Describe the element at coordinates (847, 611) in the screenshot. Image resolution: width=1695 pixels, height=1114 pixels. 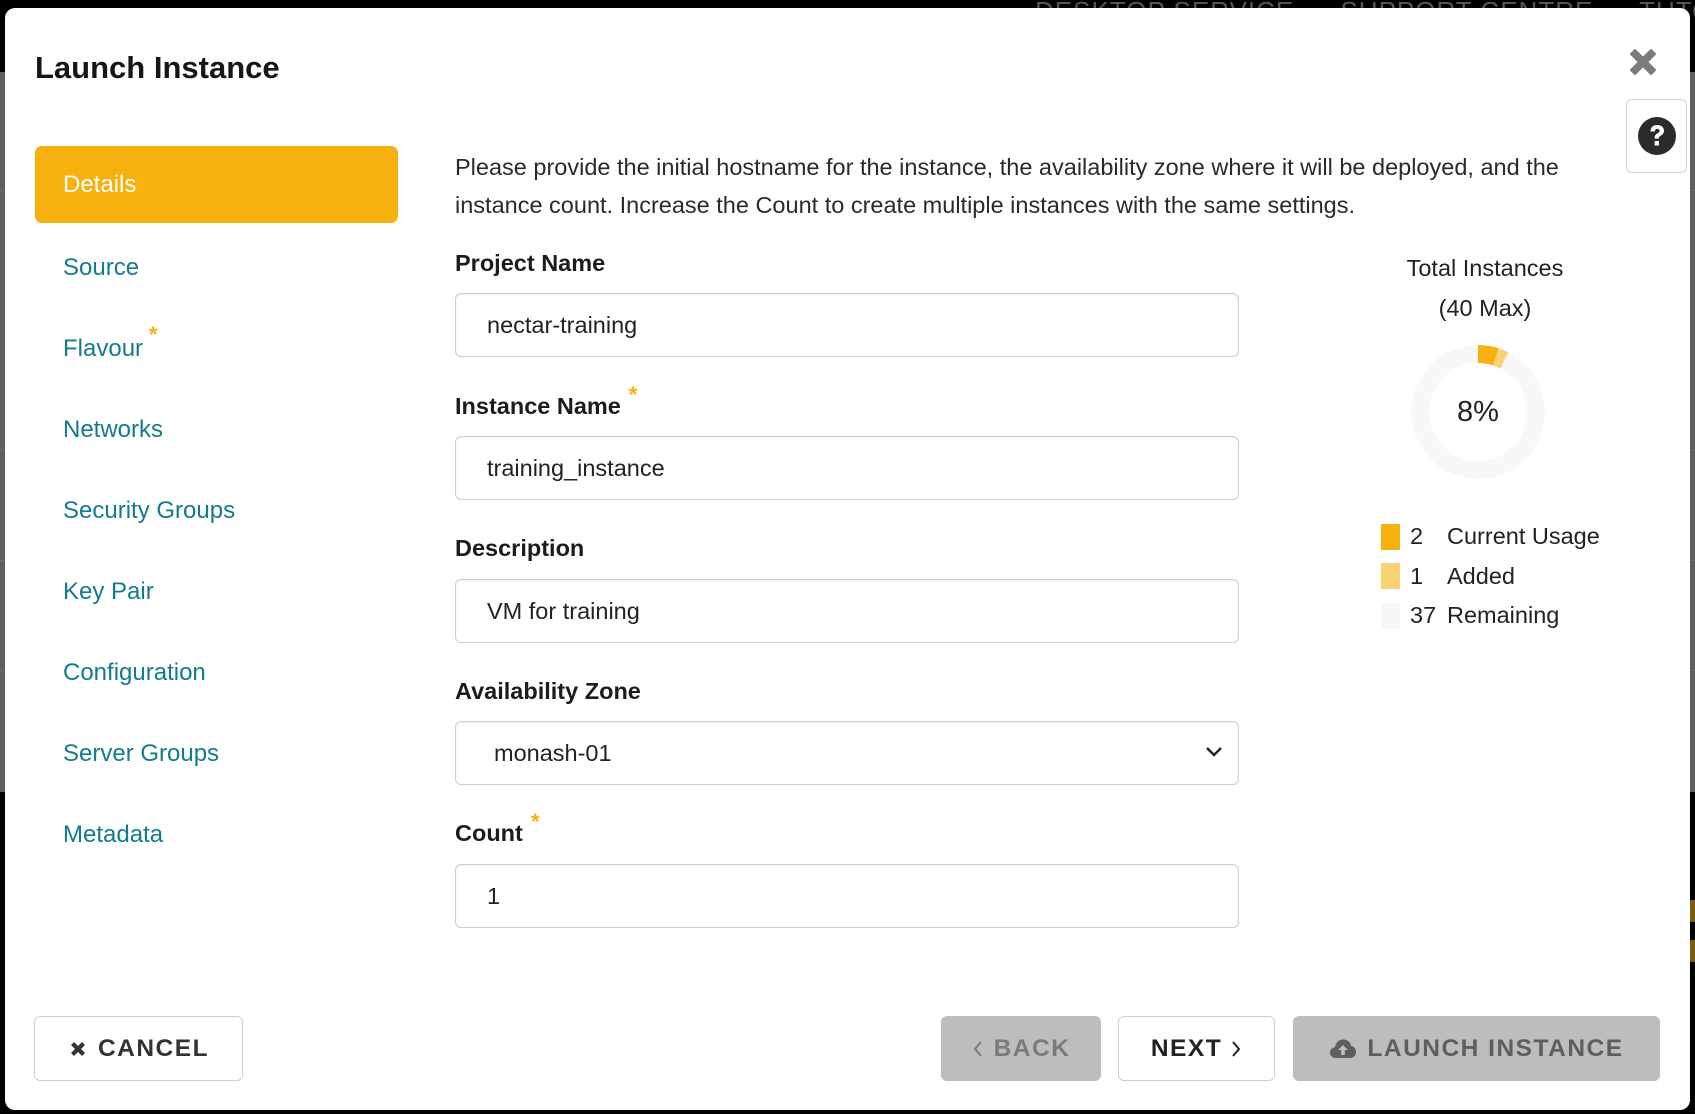
I see `description-input: VM for training` at that location.